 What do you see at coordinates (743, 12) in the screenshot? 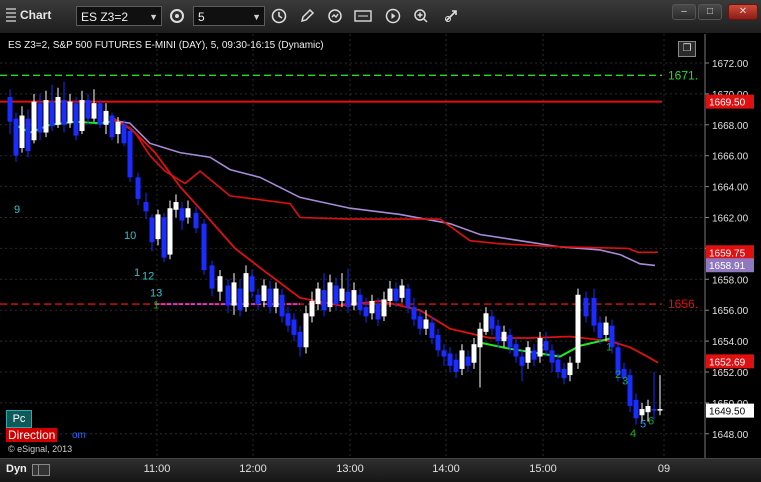
I see `close-button: ✕` at bounding box center [743, 12].